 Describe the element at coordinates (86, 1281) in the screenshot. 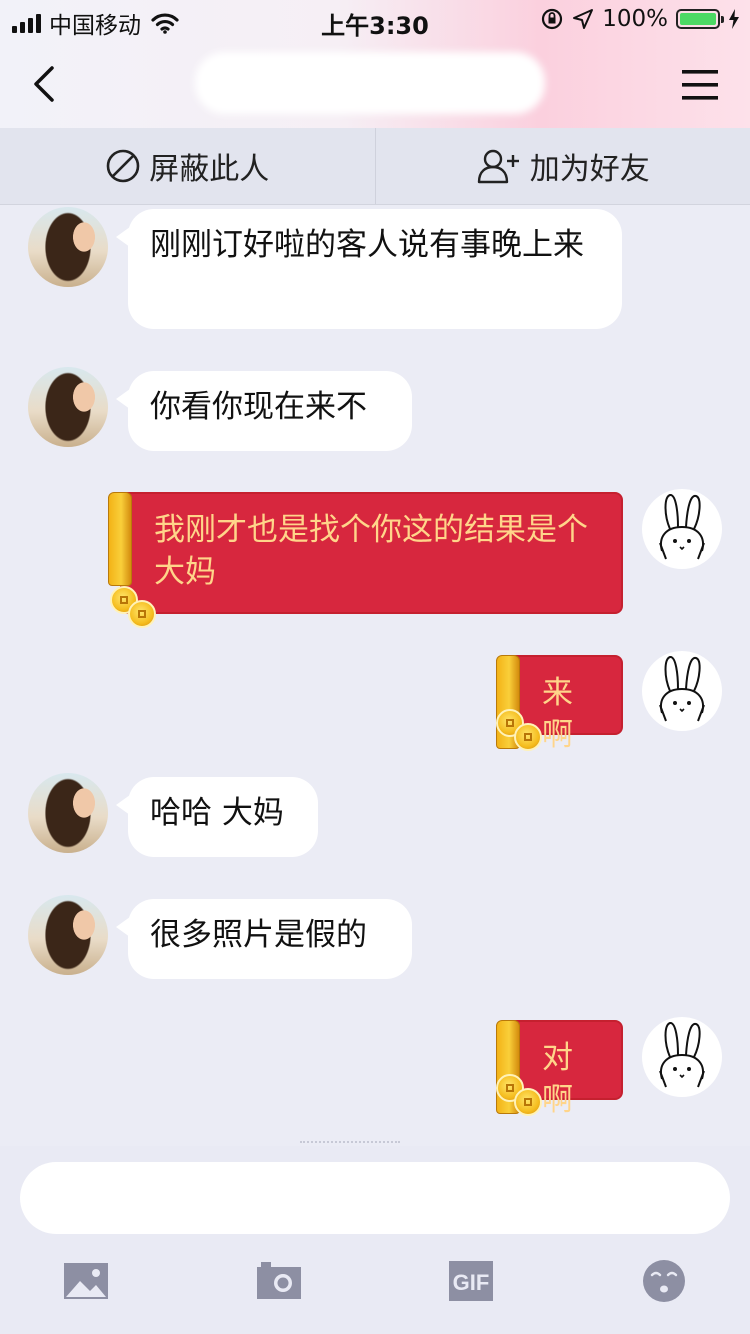

I see `image-icon` at that location.